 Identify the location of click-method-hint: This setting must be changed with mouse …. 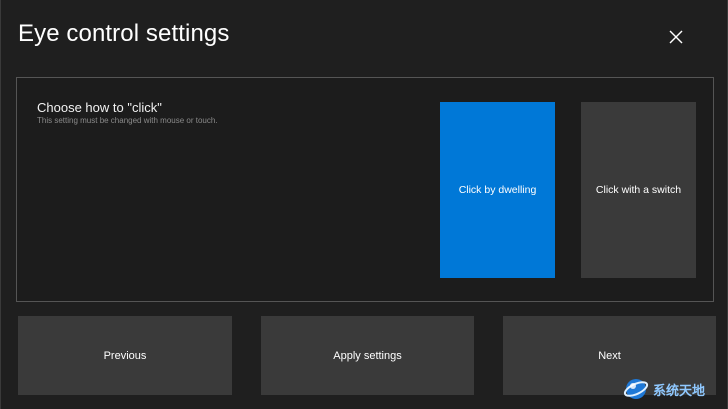
(127, 120).